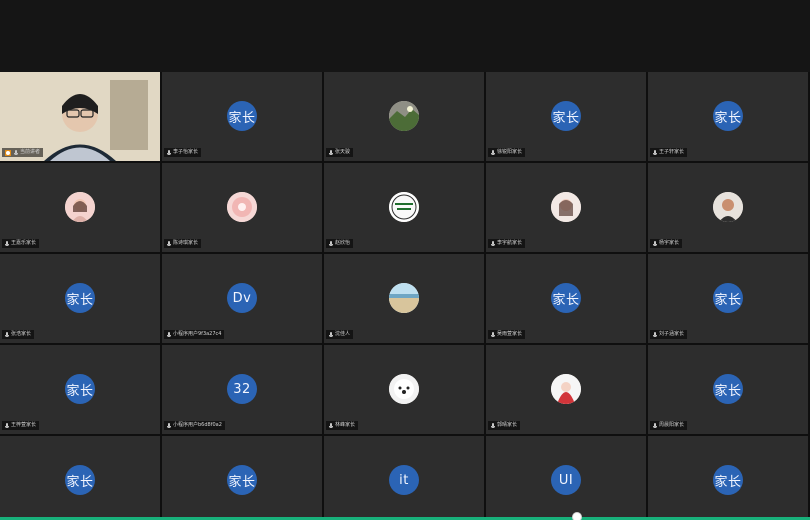  I want to click on participant-tile: 家长刘子涵家长, so click(728, 298).